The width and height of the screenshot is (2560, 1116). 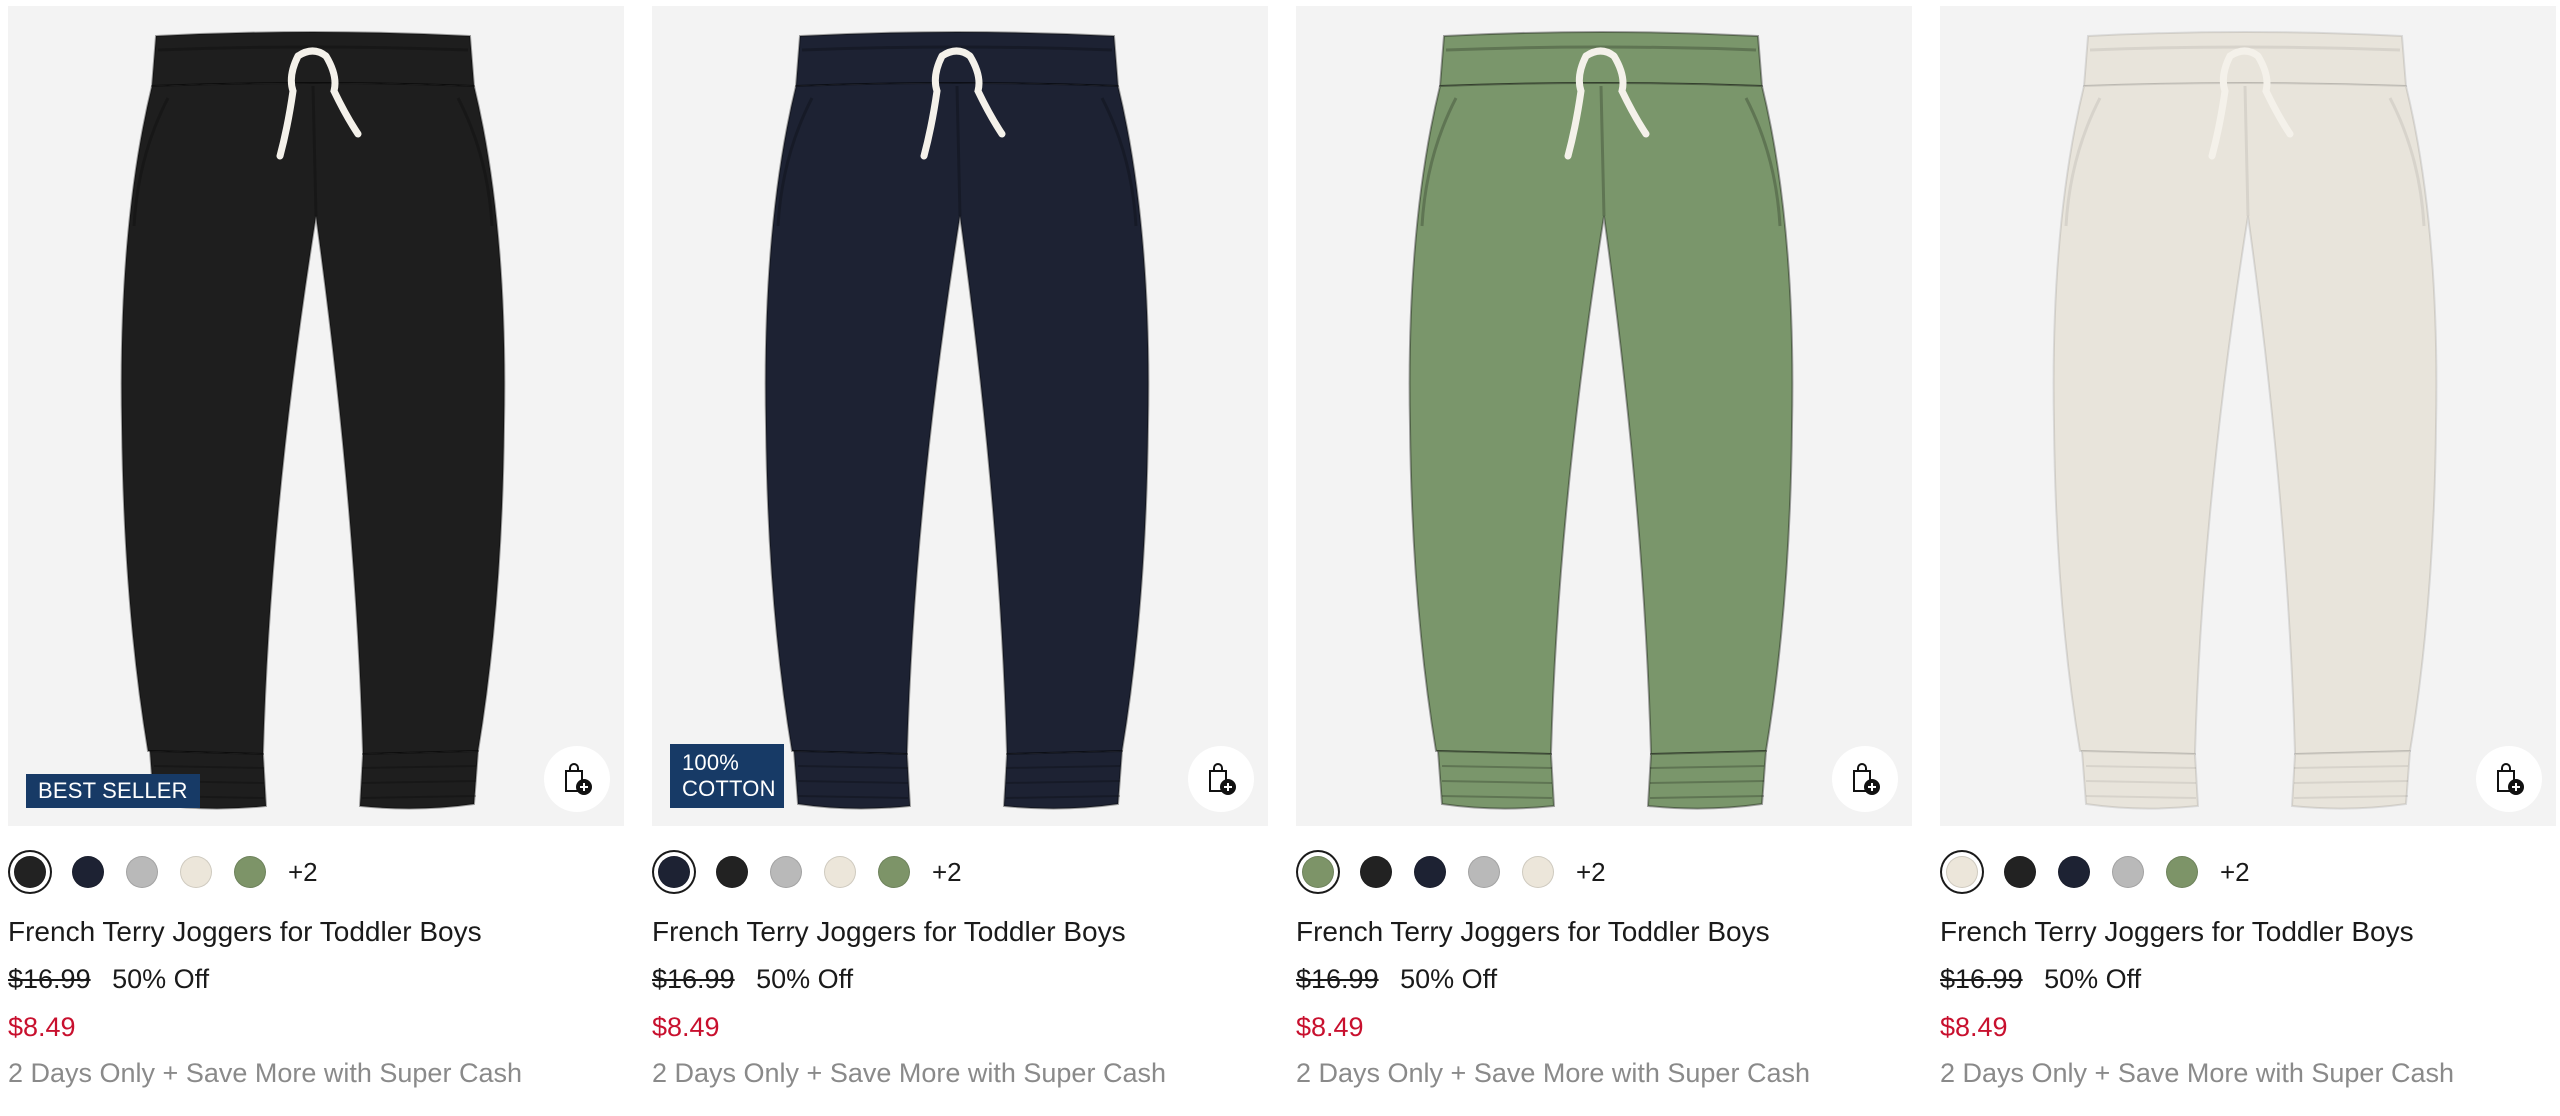 What do you see at coordinates (727, 776) in the screenshot?
I see `product-badge: 100% COTTON` at bounding box center [727, 776].